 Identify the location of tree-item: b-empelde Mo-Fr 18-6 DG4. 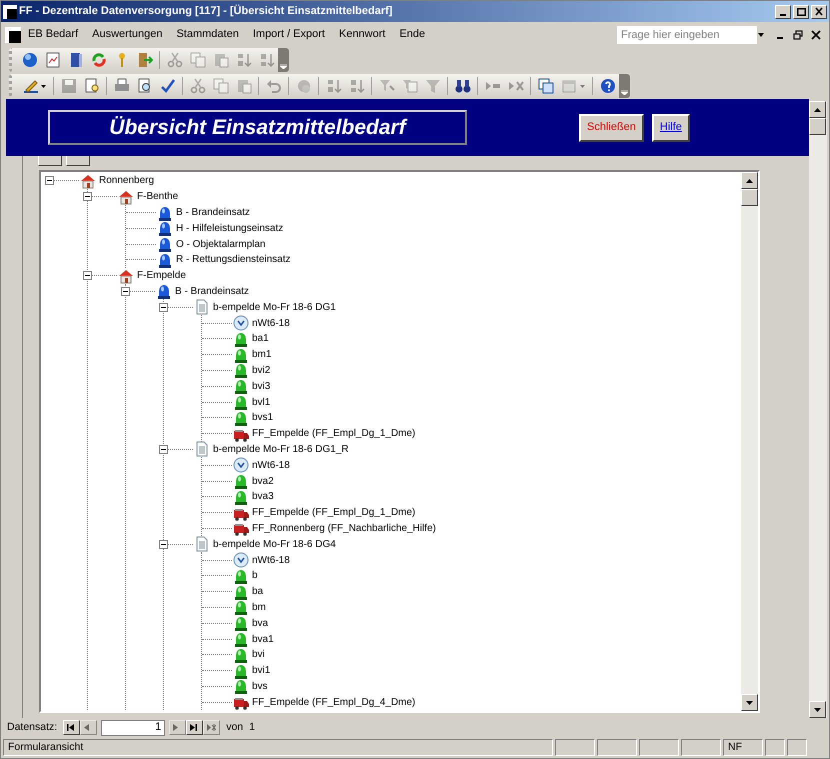
(274, 544).